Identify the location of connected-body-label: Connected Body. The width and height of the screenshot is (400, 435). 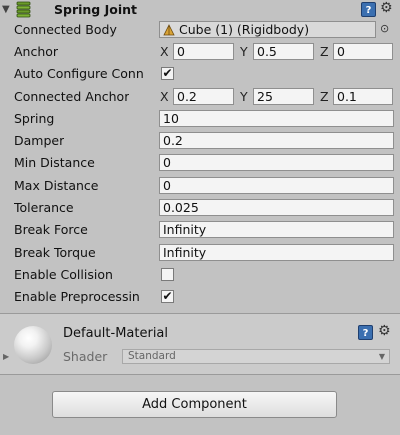
(65, 29).